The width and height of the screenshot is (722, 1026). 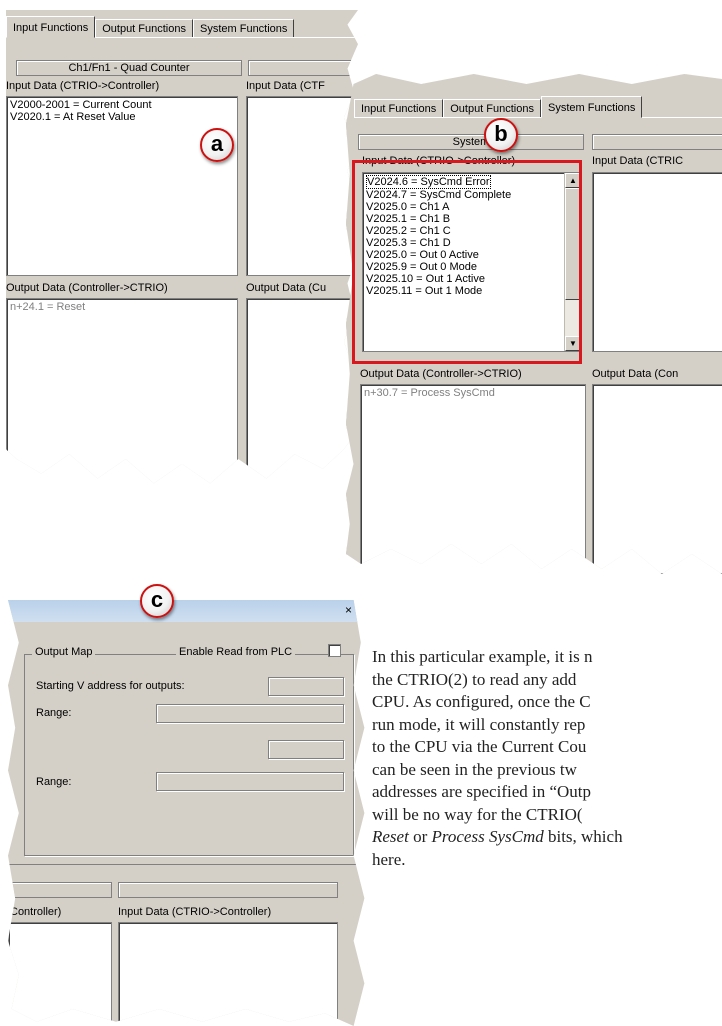 I want to click on start-address-field, so click(x=306, y=686).